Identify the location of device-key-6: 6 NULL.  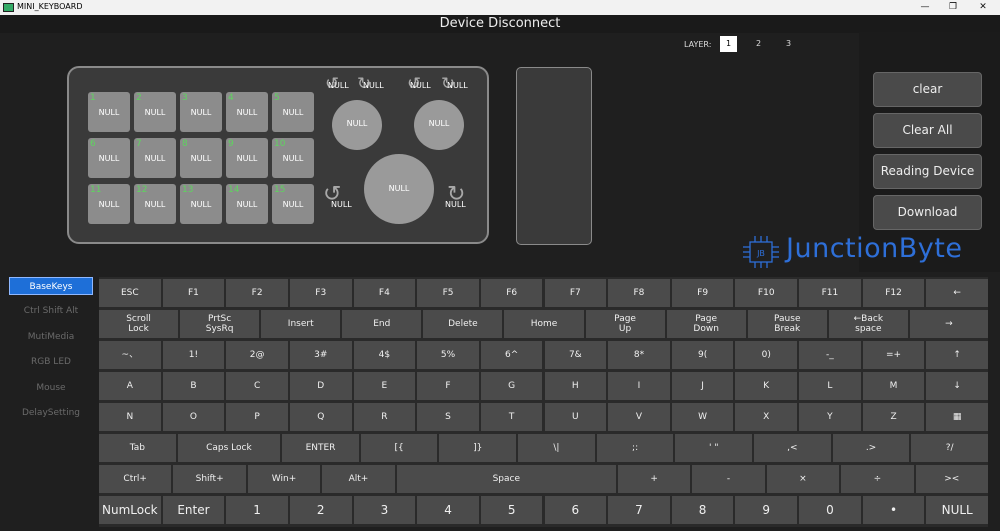
(109, 158).